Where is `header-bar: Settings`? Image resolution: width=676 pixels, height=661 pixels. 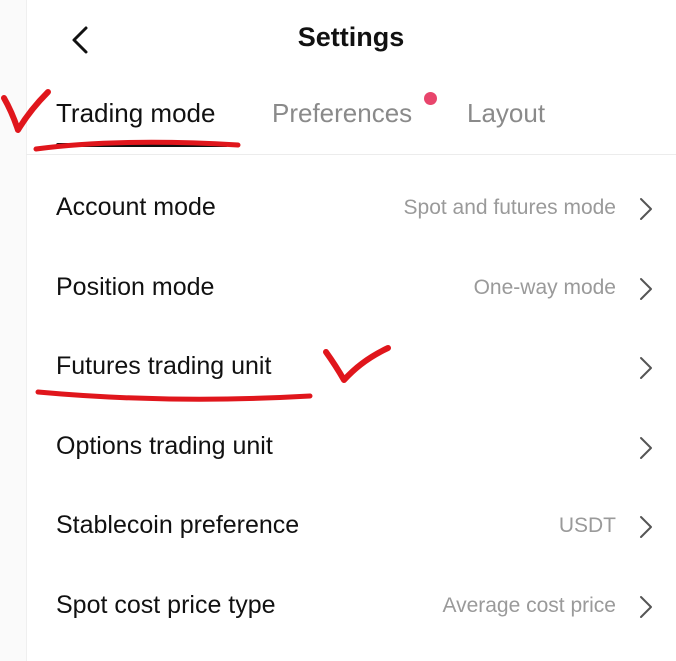
header-bar: Settings is located at coordinates (351, 41).